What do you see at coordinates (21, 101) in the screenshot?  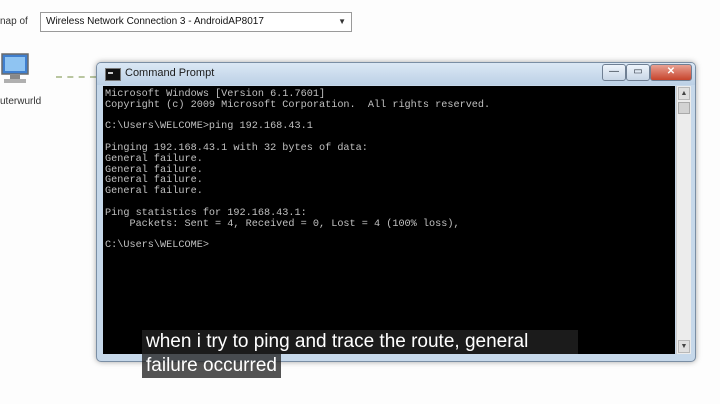 I see `computer-label: uterwurld` at bounding box center [21, 101].